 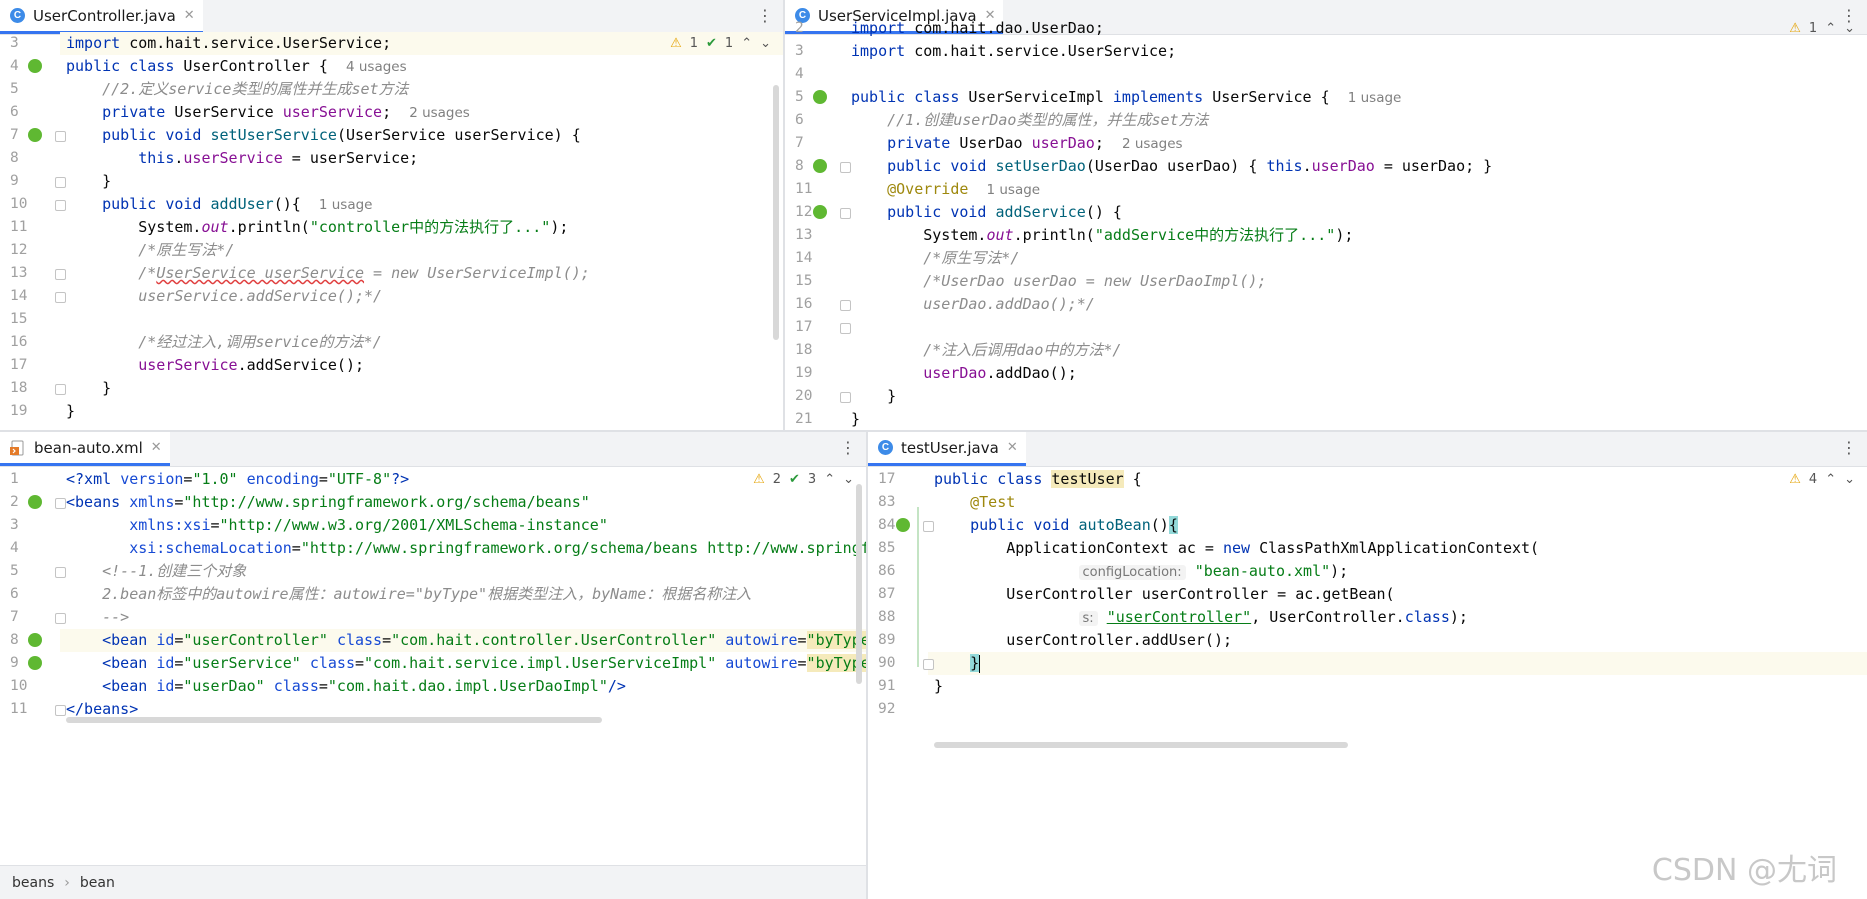 What do you see at coordinates (421, 158) in the screenshot?
I see `code-line: this.userService = userService;` at bounding box center [421, 158].